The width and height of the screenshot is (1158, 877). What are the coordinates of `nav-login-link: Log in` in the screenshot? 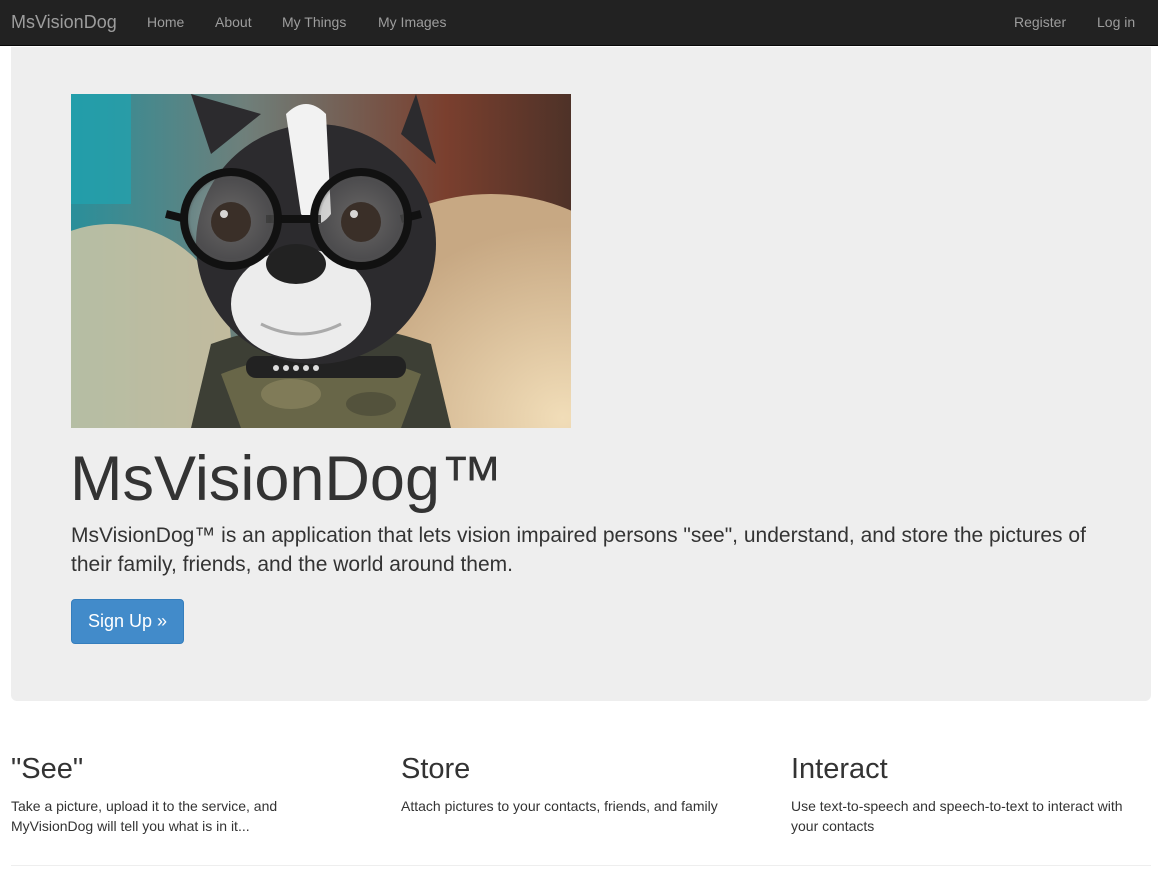 It's located at (1116, 22).